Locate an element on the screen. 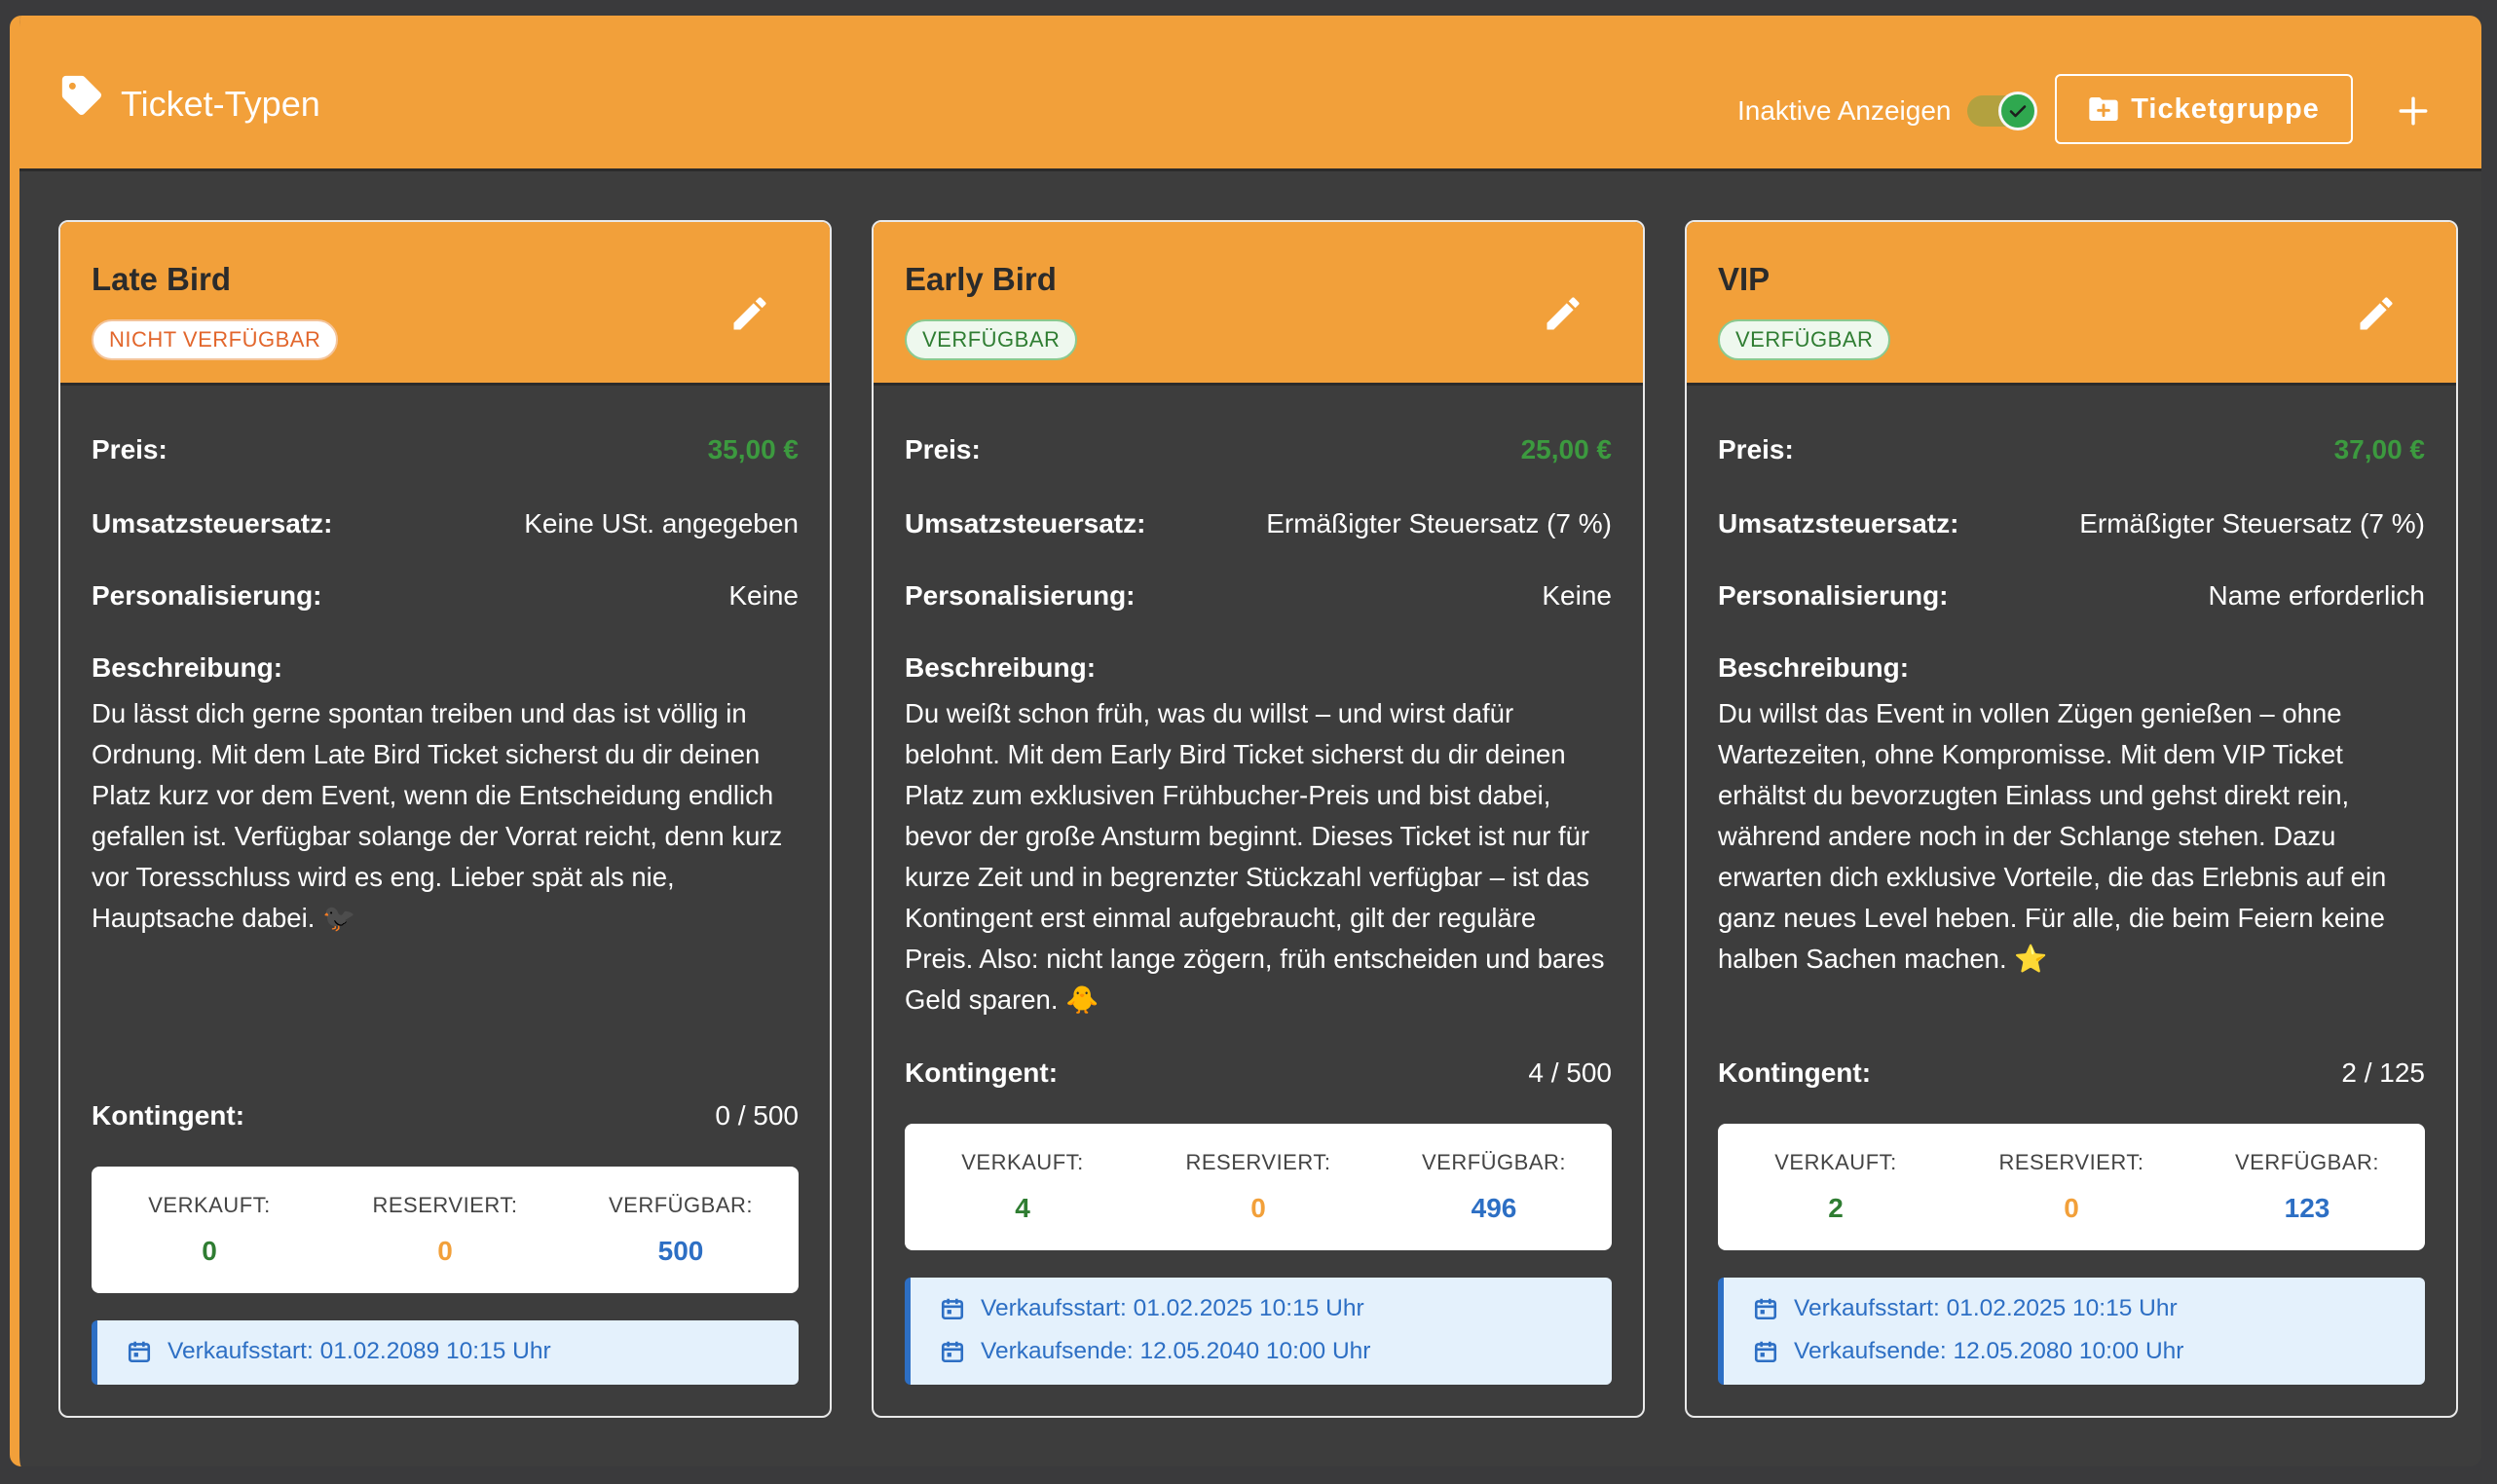 This screenshot has width=2497, height=1484. stats-box: VERKAUFT: 0 RESERVIERT: 0 VERFÜGBAR: 500 is located at coordinates (445, 1230).